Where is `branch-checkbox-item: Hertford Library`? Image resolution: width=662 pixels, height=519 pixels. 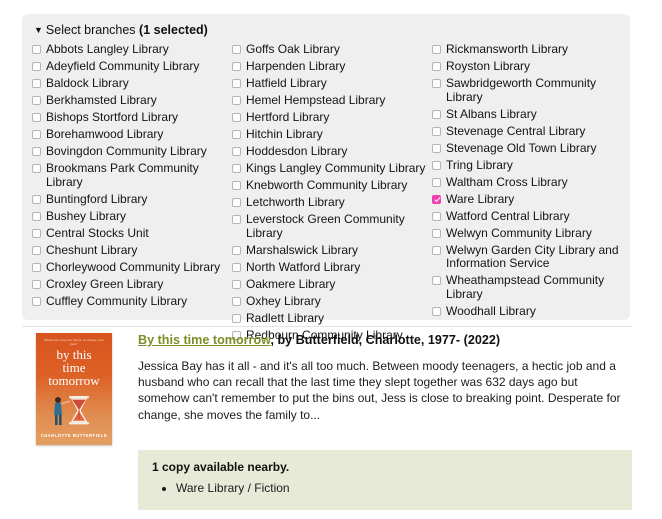
branch-checkbox-item: Hertford Library is located at coordinates (332, 117).